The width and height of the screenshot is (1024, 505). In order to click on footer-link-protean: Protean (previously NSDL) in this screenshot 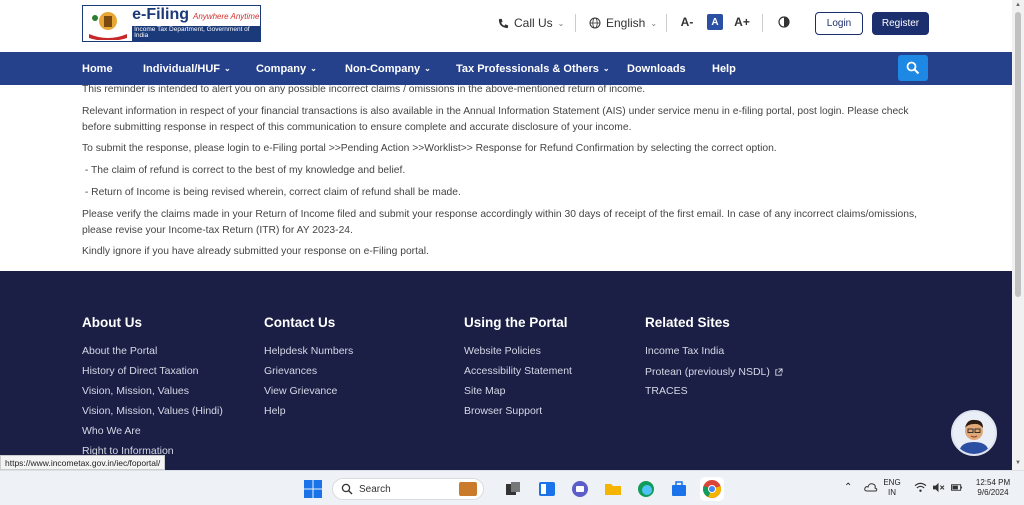, I will do `click(714, 372)`.